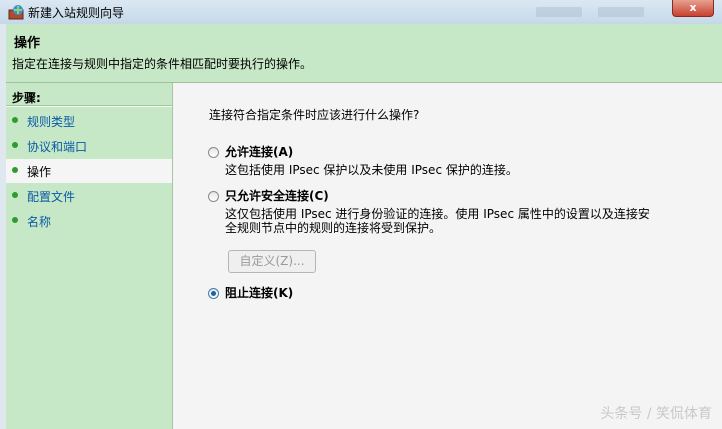  I want to click on firewall-app-icon, so click(16, 12).